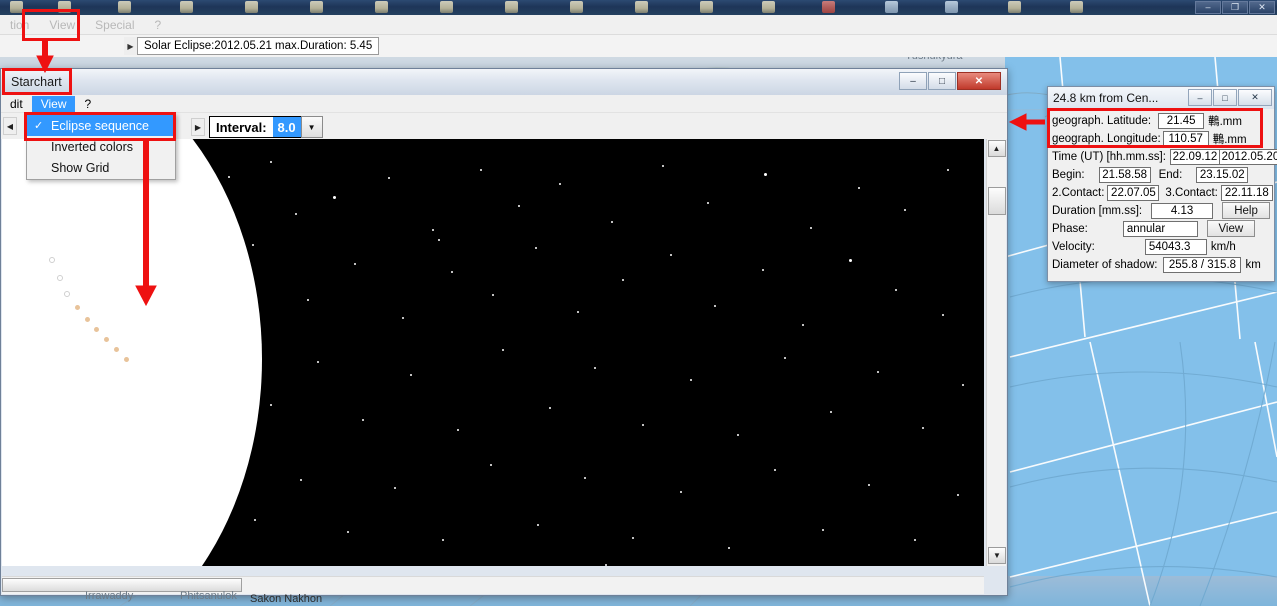 This screenshot has height=606, width=1277. Describe the element at coordinates (1246, 210) in the screenshot. I see `help-button: Help` at that location.